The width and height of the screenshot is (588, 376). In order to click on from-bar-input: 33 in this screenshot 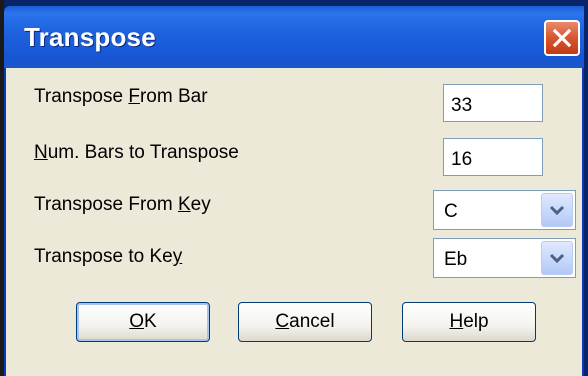, I will do `click(493, 103)`.